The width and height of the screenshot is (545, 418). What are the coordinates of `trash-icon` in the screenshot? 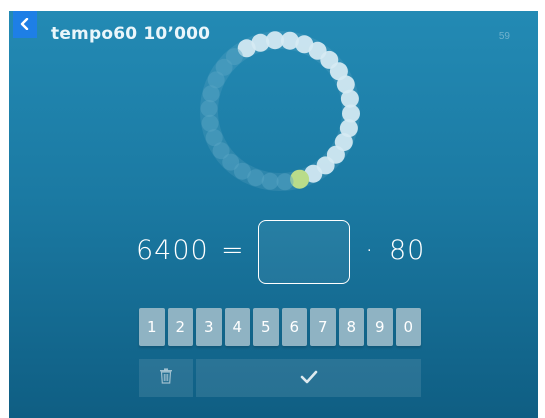 It's located at (166, 378).